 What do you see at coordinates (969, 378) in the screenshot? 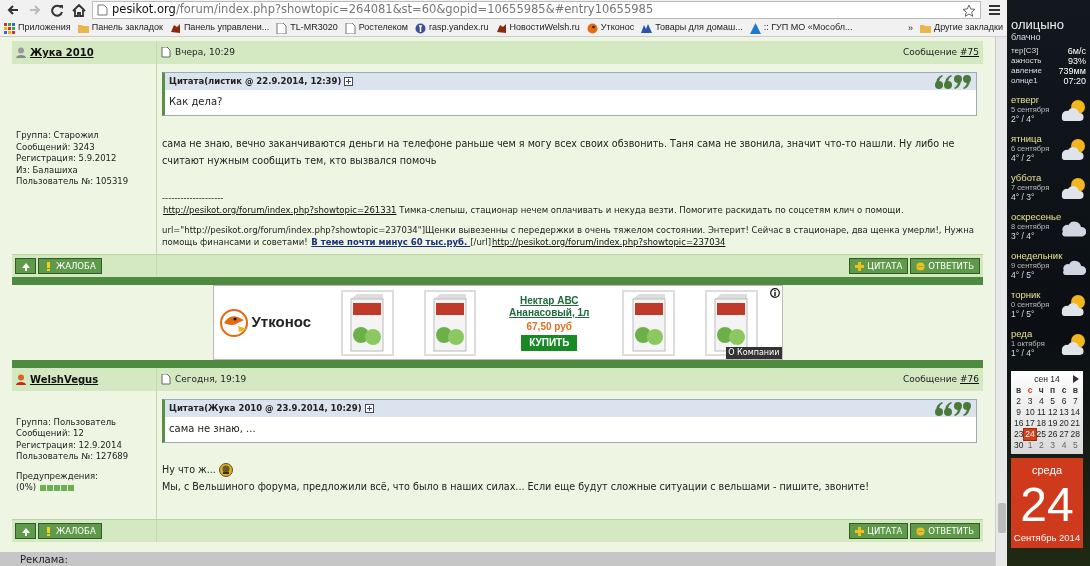
I see `link: #76` at bounding box center [969, 378].